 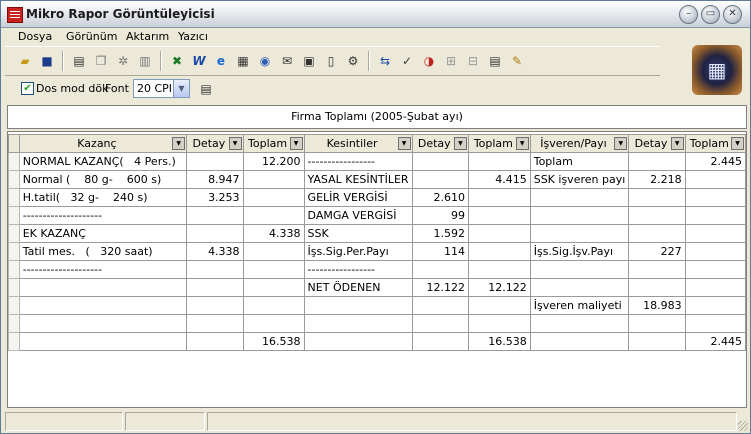 What do you see at coordinates (657, 305) in the screenshot?
I see `table-cell: 18.983` at bounding box center [657, 305].